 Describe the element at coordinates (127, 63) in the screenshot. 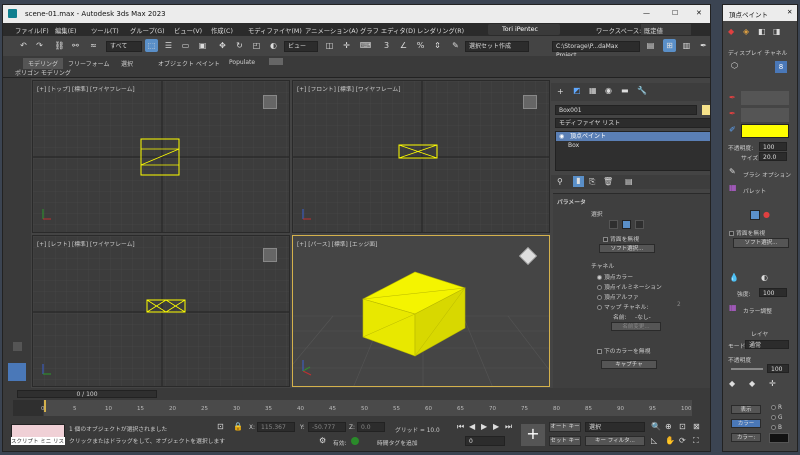

I see `ribbon-tab-selection: 選択` at that location.